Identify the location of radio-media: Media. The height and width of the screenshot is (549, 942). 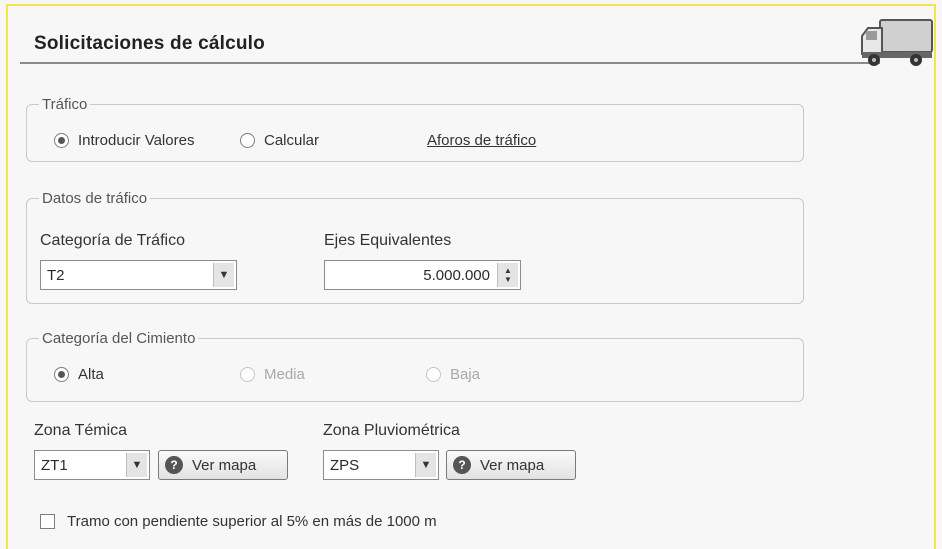
(272, 374).